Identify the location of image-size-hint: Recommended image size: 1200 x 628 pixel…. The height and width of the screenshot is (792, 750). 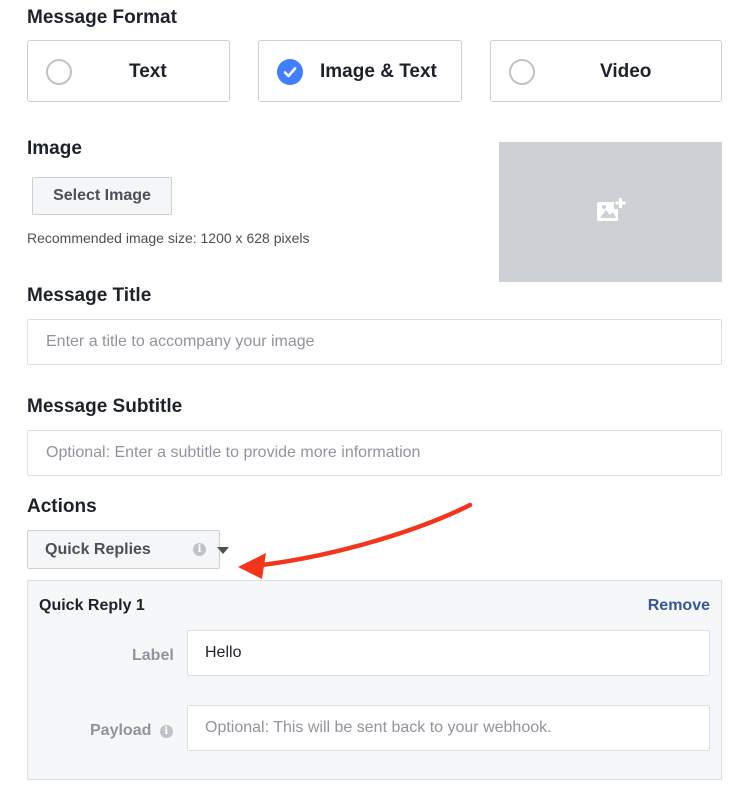
(168, 238).